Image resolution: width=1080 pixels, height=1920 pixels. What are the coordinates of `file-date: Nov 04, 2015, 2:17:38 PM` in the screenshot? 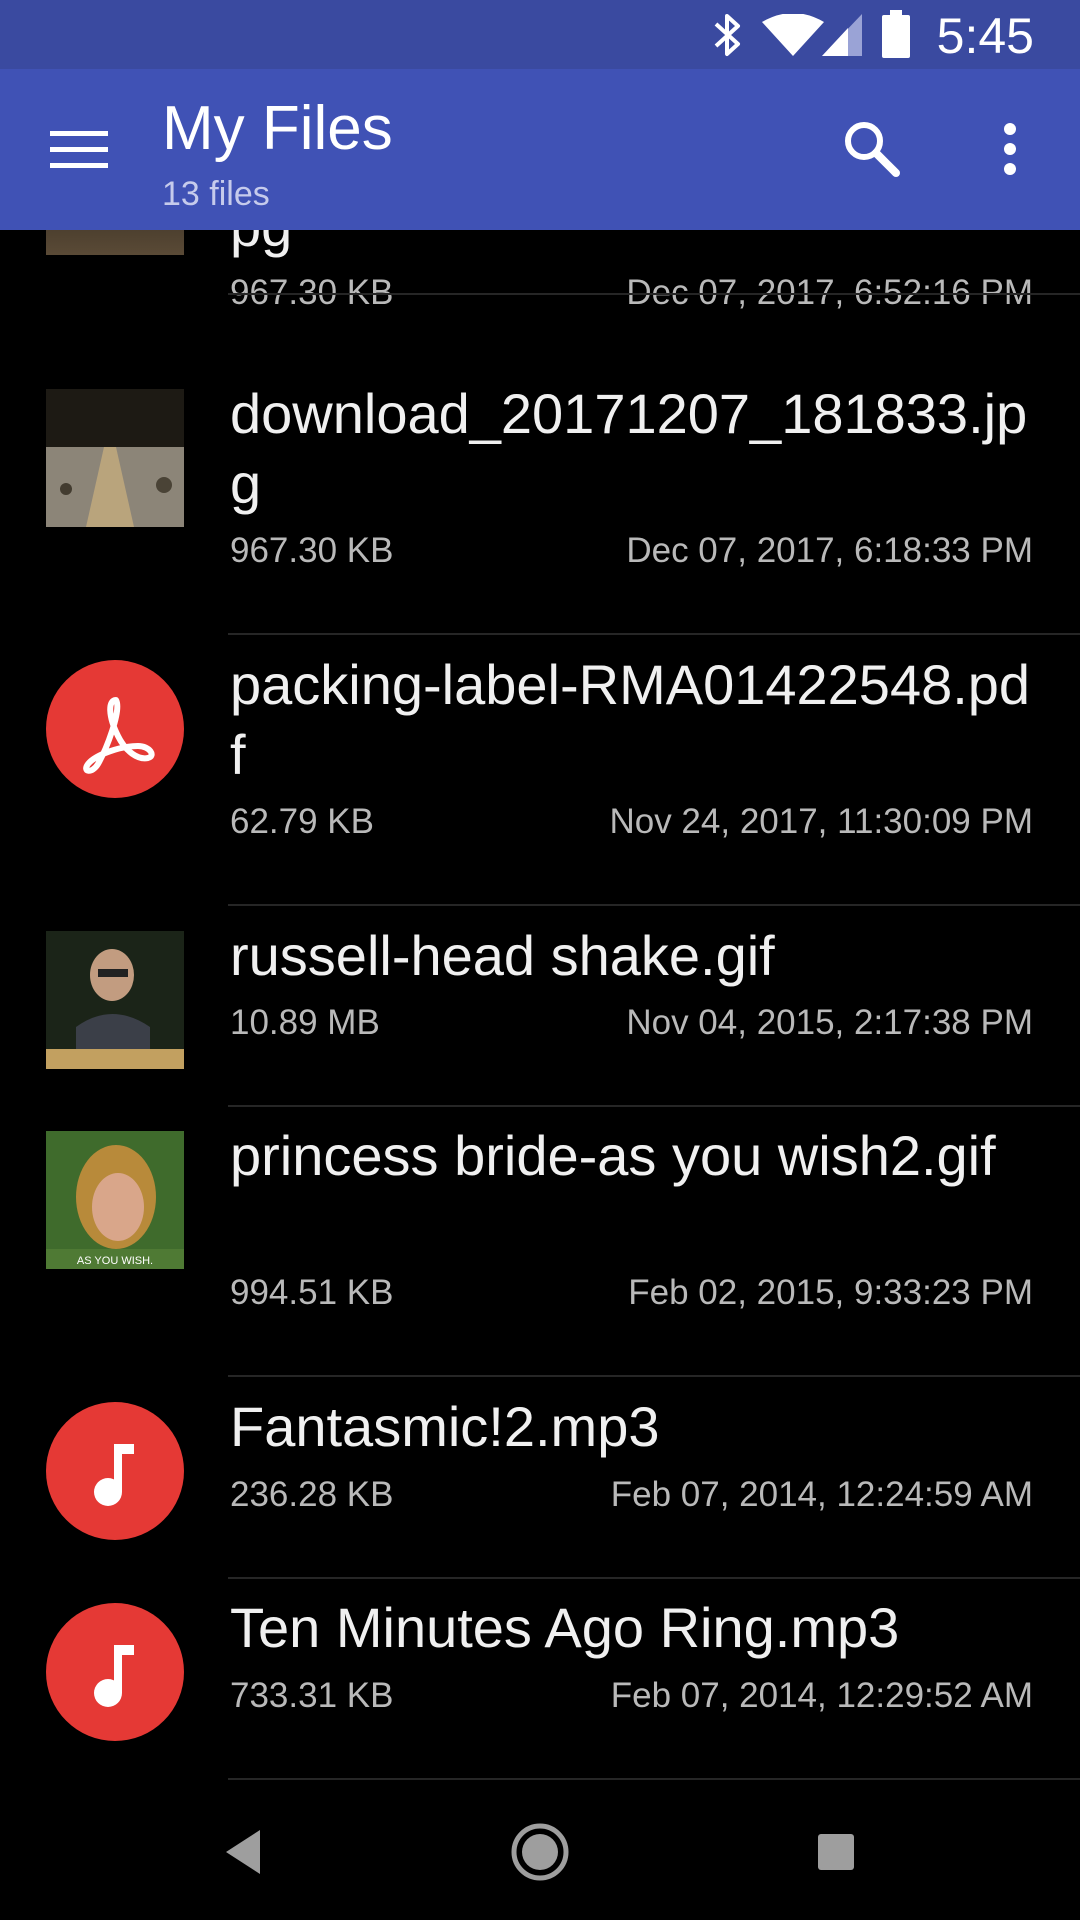 It's located at (829, 1022).